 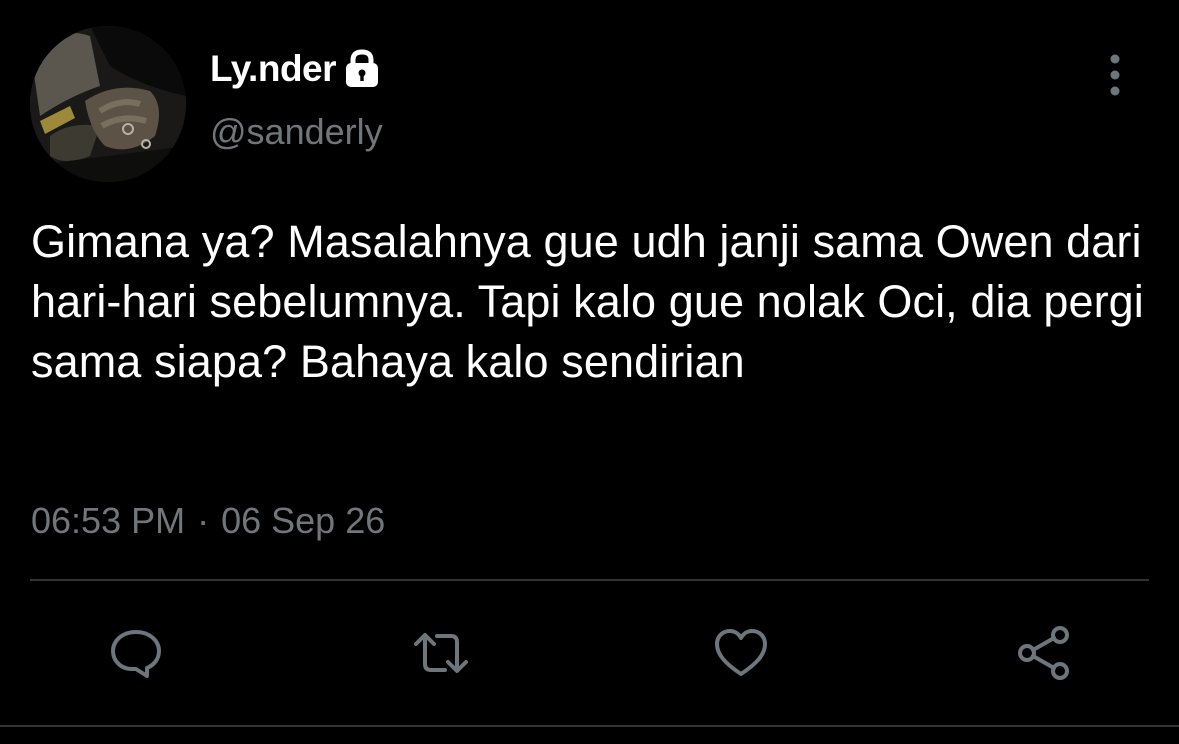 I want to click on avatar-photo-icon, so click(x=108, y=104).